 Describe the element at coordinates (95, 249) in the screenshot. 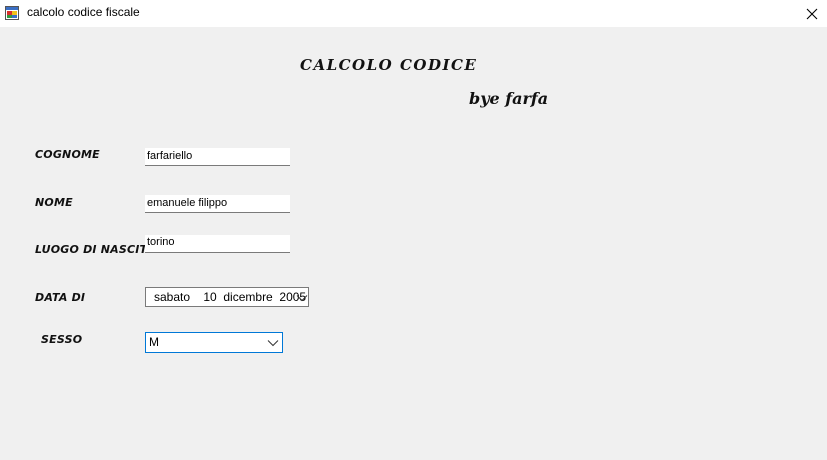

I see `luogo-nascita-label: LUOGO DI NASCITA` at that location.